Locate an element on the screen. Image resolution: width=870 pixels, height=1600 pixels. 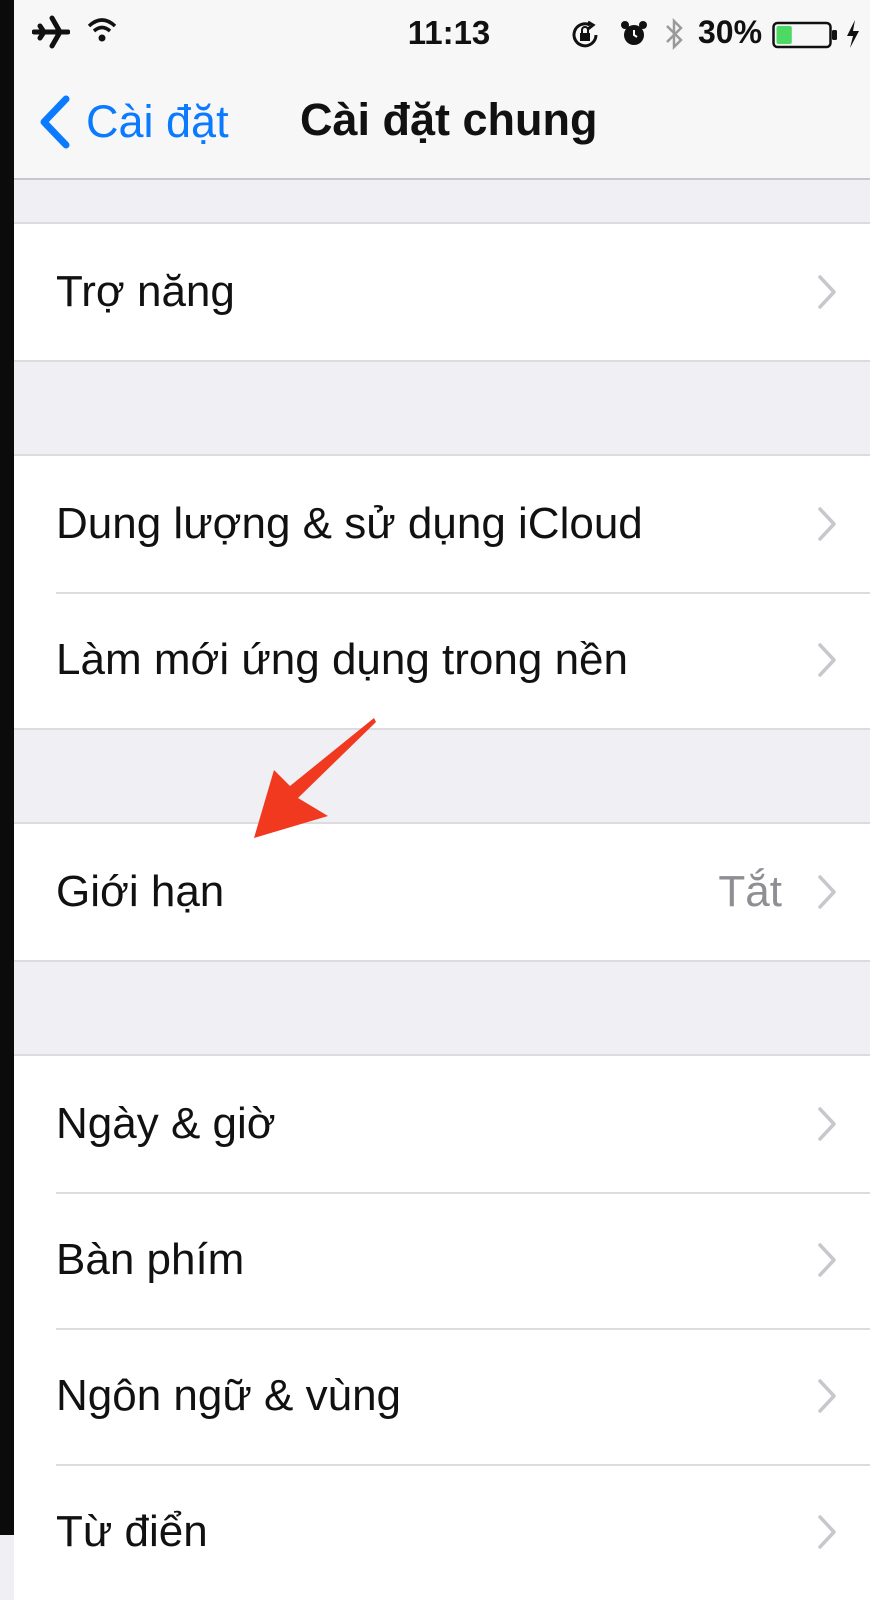
restrictions-status: Tắt is located at coordinates (750, 891).